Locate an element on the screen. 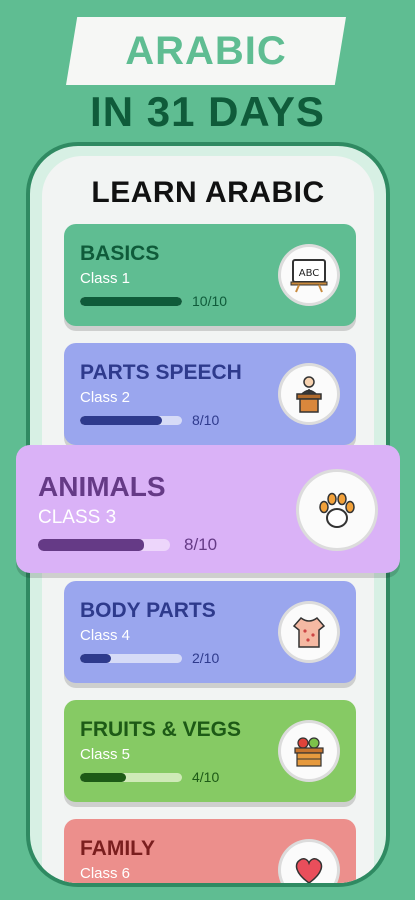 This screenshot has width=415, height=900. lesson-name: BODY PARTS is located at coordinates (148, 610).